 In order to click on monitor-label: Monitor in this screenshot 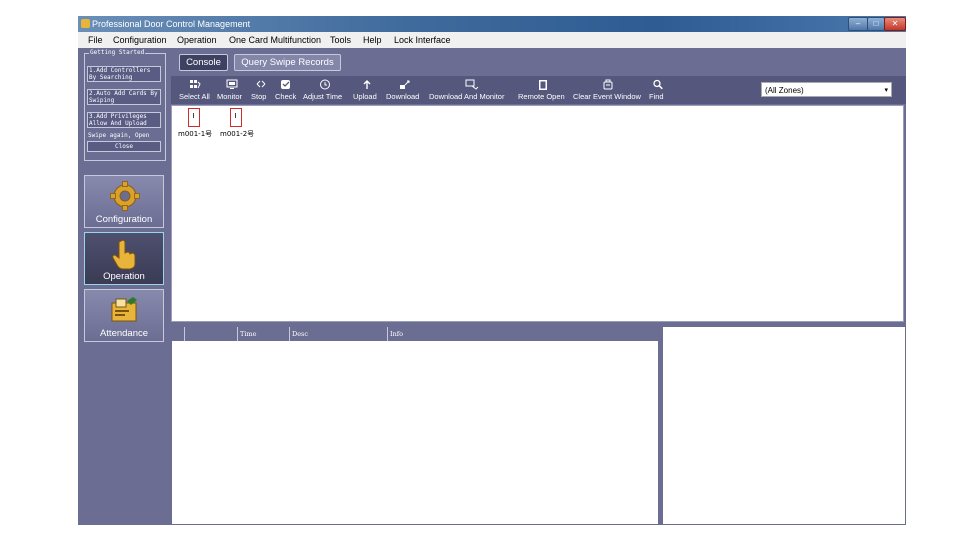, I will do `click(230, 96)`.